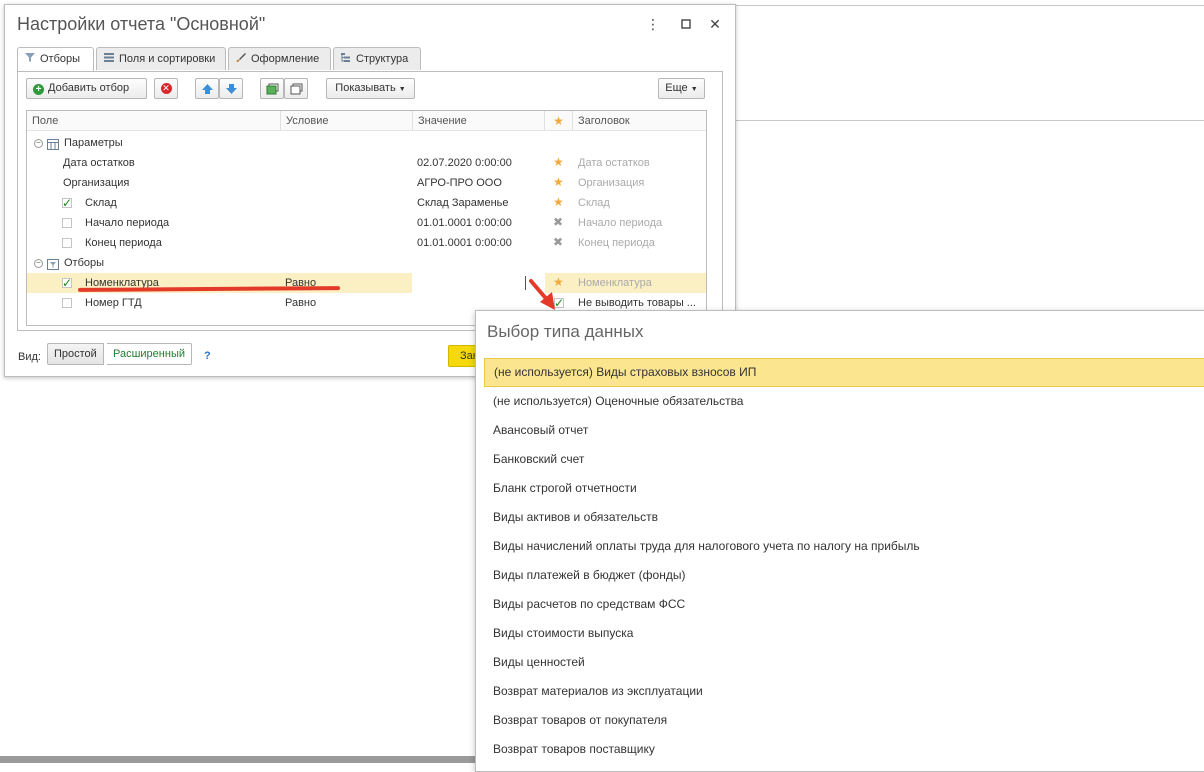 This screenshot has width=1204, height=772. Describe the element at coordinates (479, 121) in the screenshot. I see `column-header-value: Значение` at that location.